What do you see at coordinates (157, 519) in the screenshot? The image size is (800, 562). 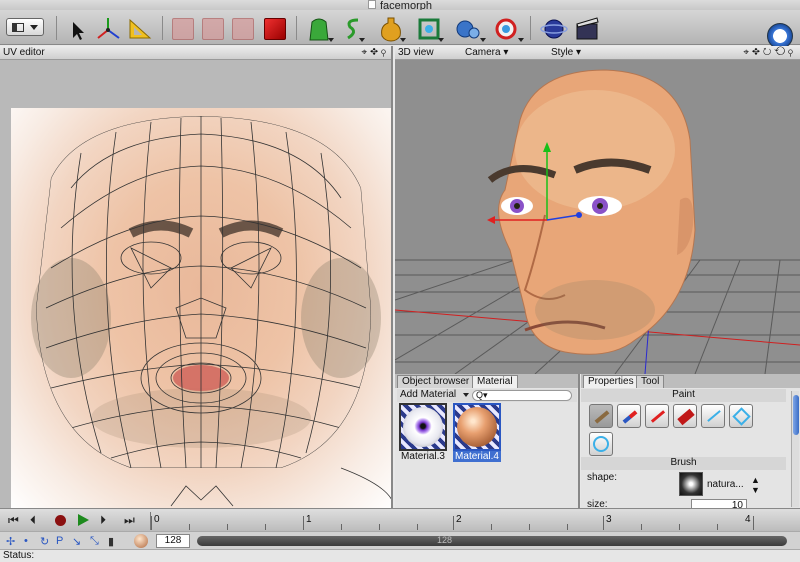 I see `timeline-subtick: 0` at bounding box center [157, 519].